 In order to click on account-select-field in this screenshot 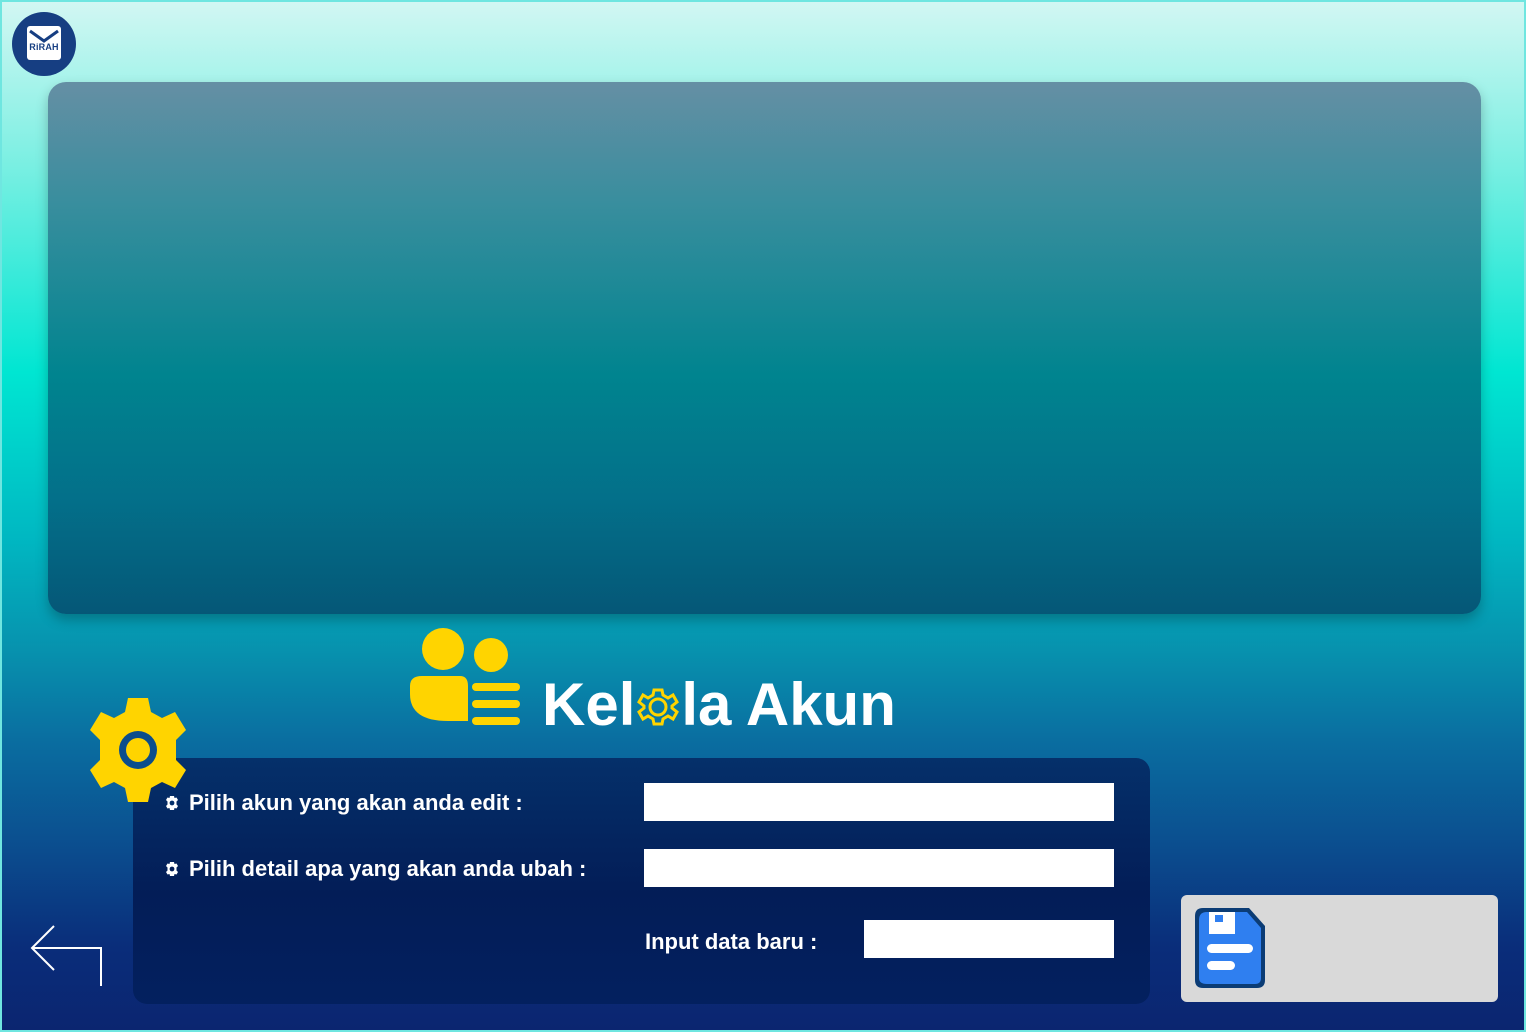, I will do `click(879, 802)`.